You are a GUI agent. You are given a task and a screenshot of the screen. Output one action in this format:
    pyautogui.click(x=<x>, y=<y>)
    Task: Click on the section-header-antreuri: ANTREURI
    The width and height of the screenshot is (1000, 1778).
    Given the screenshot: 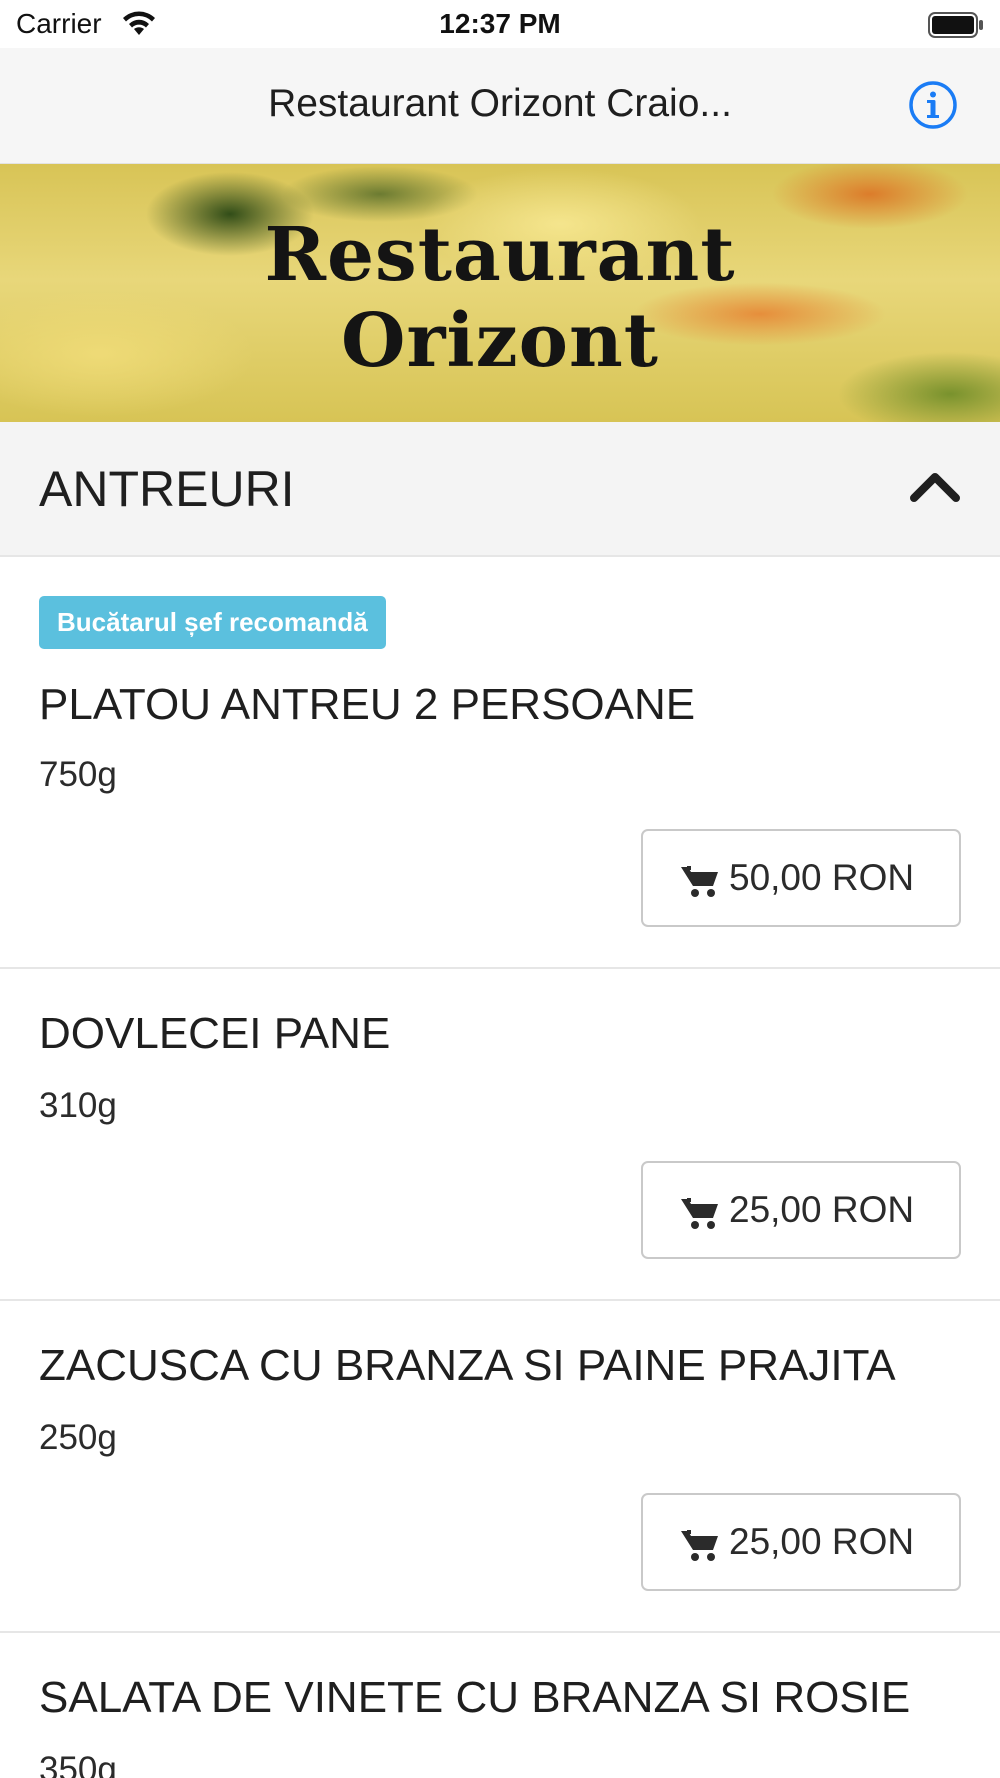 What is the action you would take?
    pyautogui.click(x=500, y=489)
    